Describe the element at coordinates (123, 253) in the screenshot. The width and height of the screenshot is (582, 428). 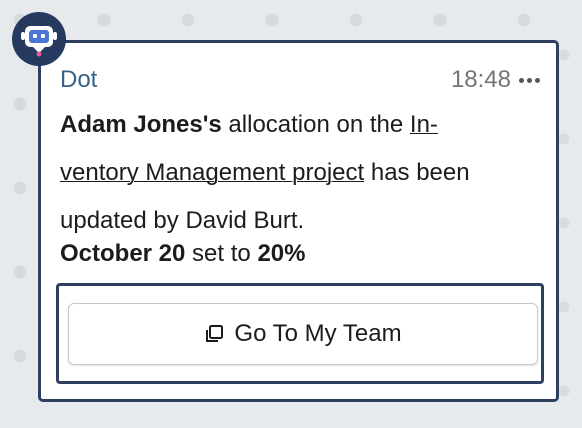
I see `allocation-date: October 20` at that location.